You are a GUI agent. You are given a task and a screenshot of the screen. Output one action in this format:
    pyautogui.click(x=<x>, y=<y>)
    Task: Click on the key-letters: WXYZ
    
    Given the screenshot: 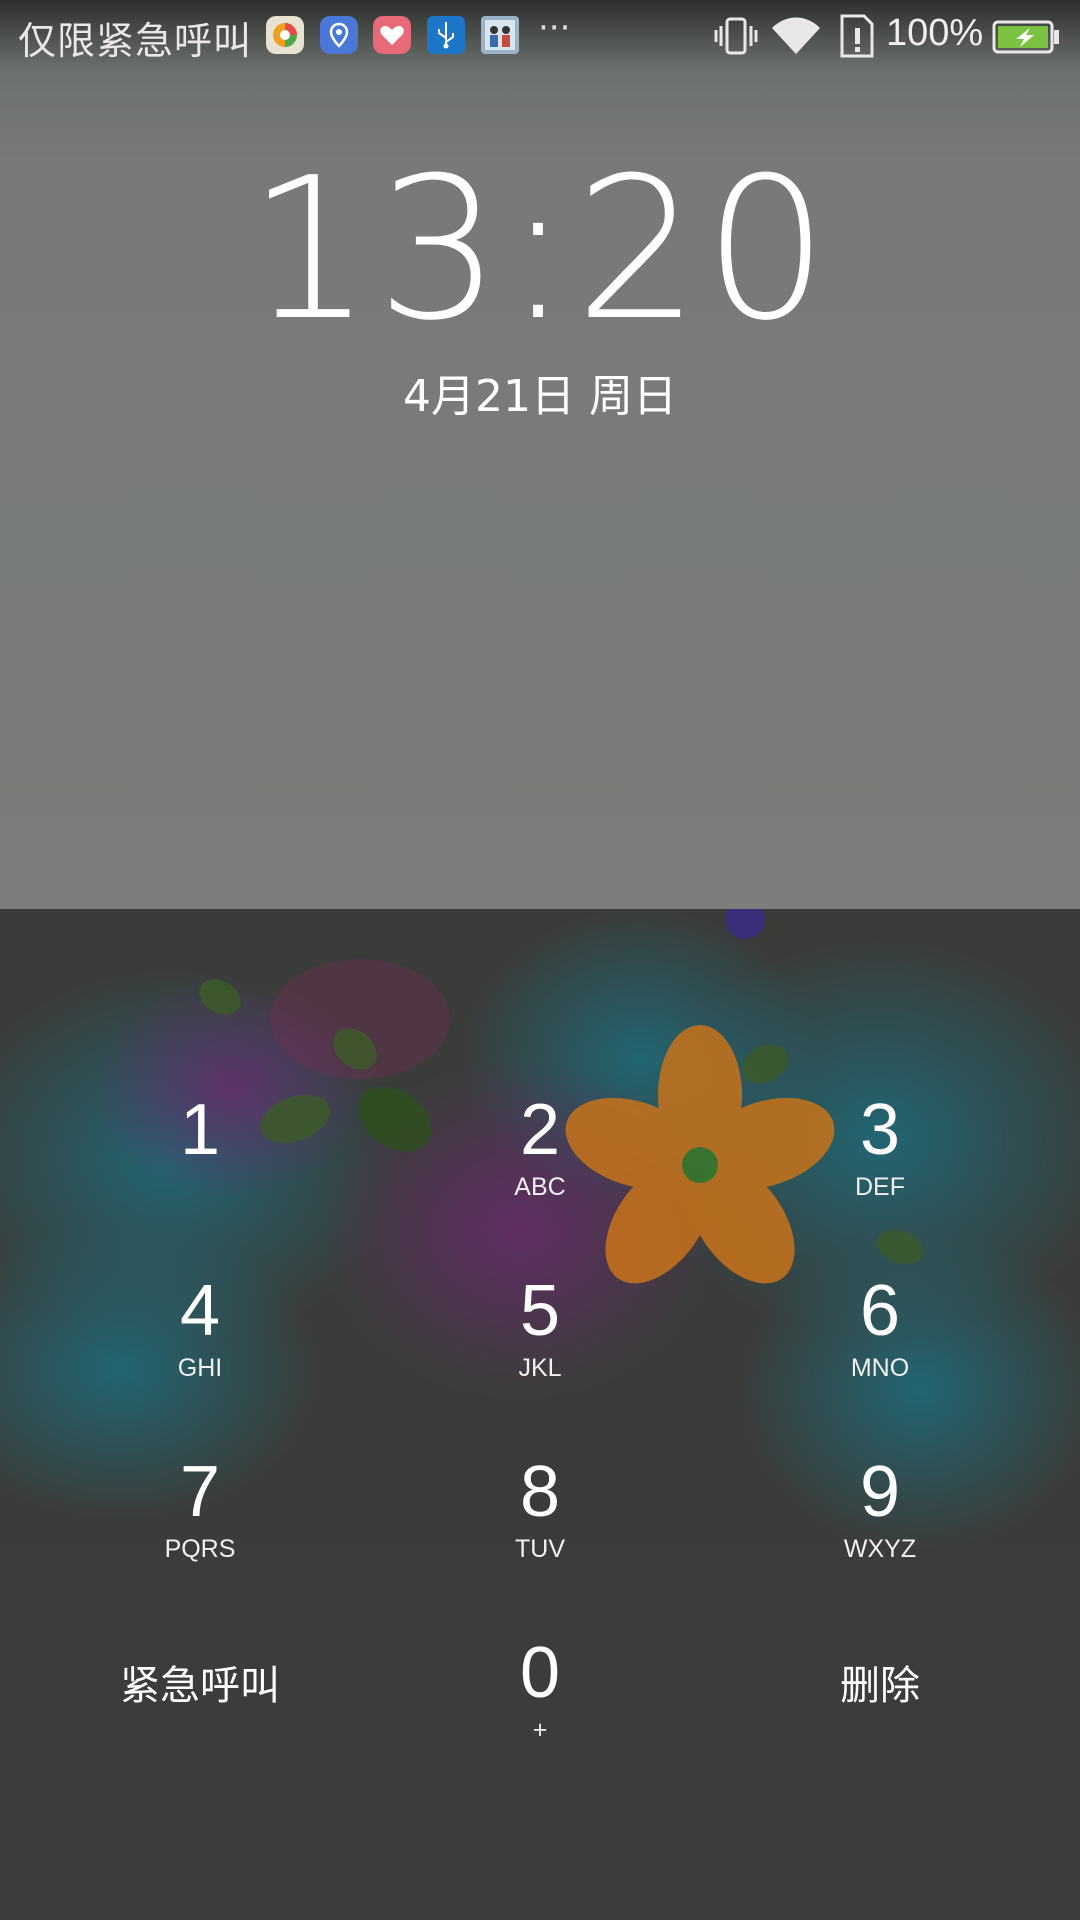 What is the action you would take?
    pyautogui.click(x=880, y=1549)
    